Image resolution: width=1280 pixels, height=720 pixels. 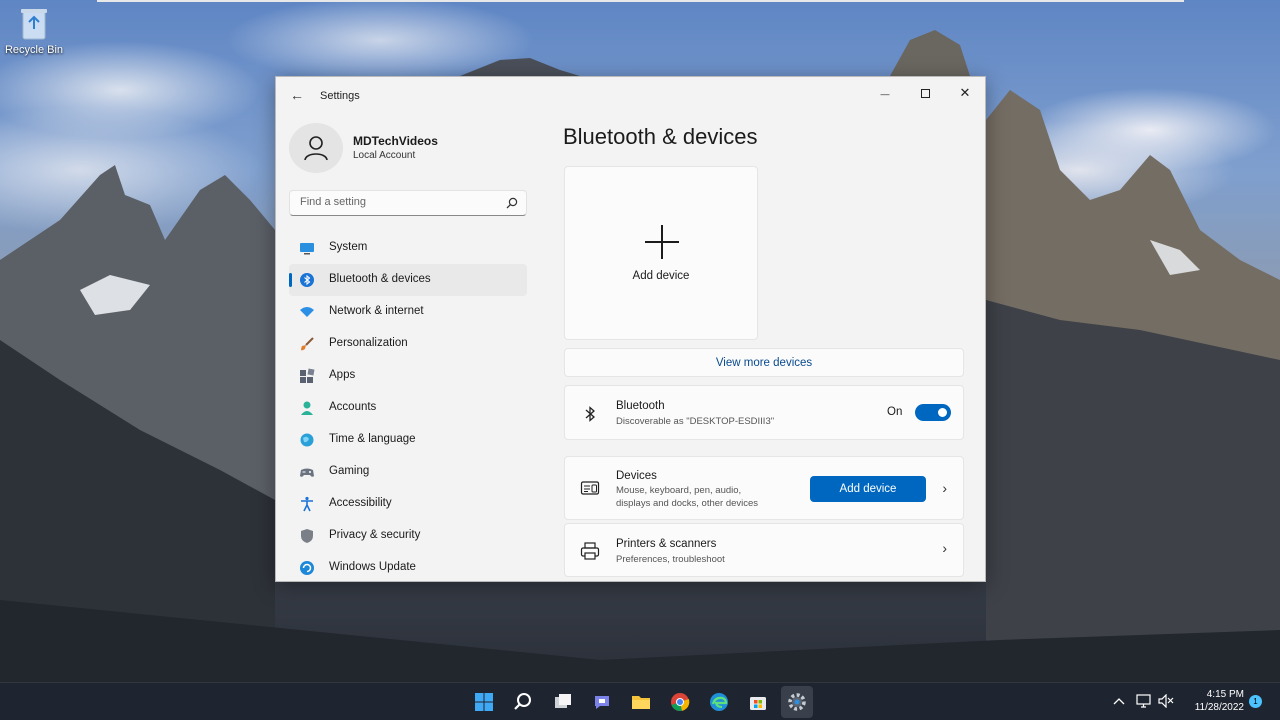 I want to click on recycle-bin: Recycle Bin, so click(x=34, y=31).